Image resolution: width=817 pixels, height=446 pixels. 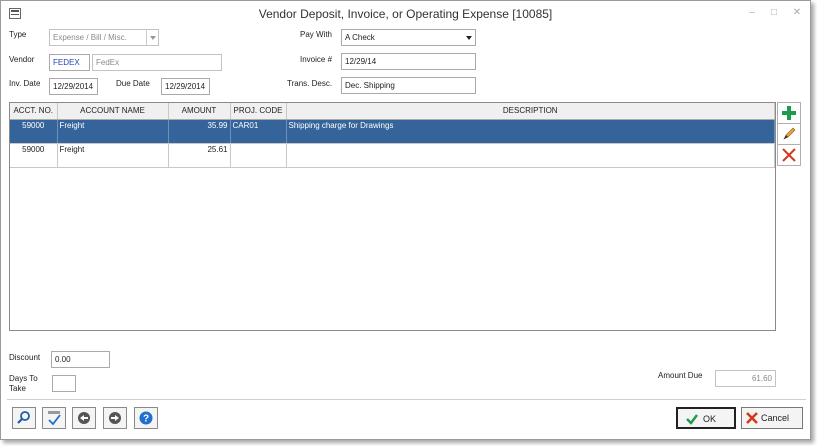 I want to click on col-header-acct-no: ACCT. NO., so click(x=34, y=111).